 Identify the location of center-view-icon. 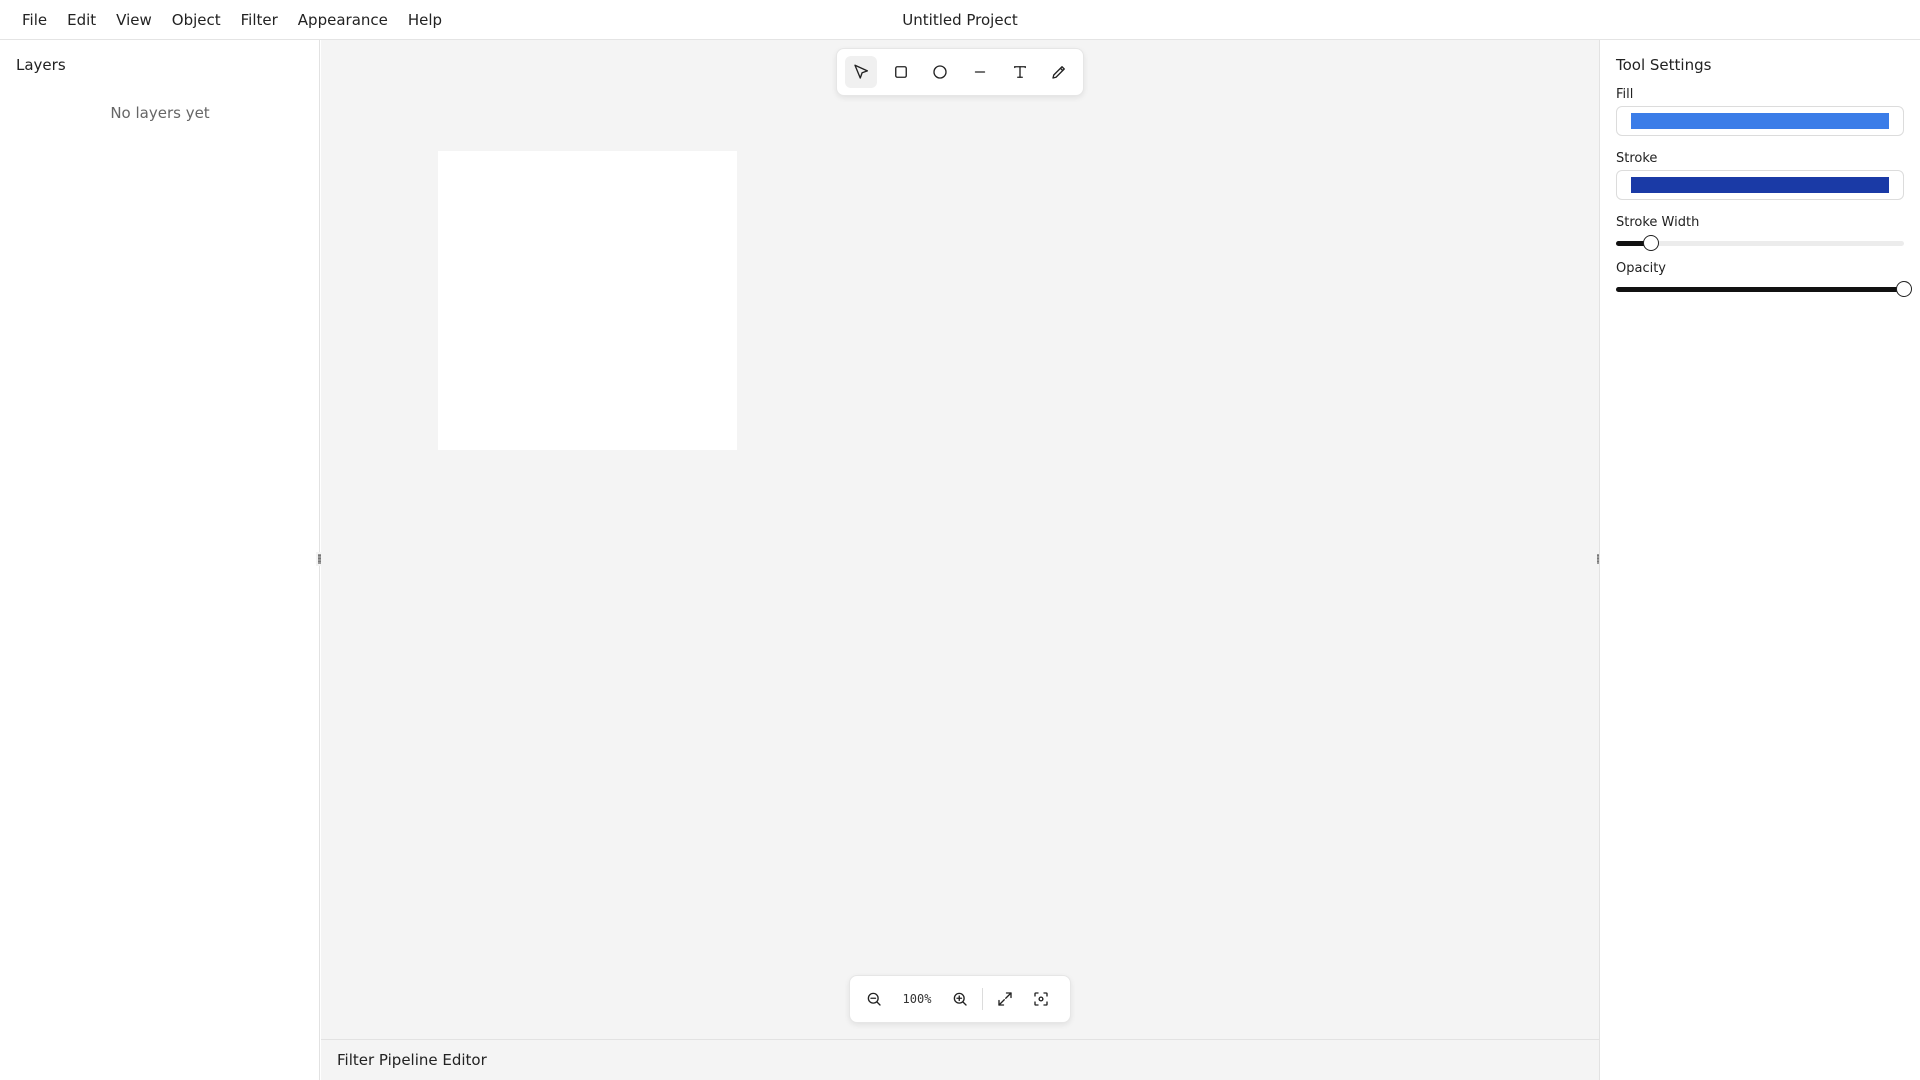
(1041, 999).